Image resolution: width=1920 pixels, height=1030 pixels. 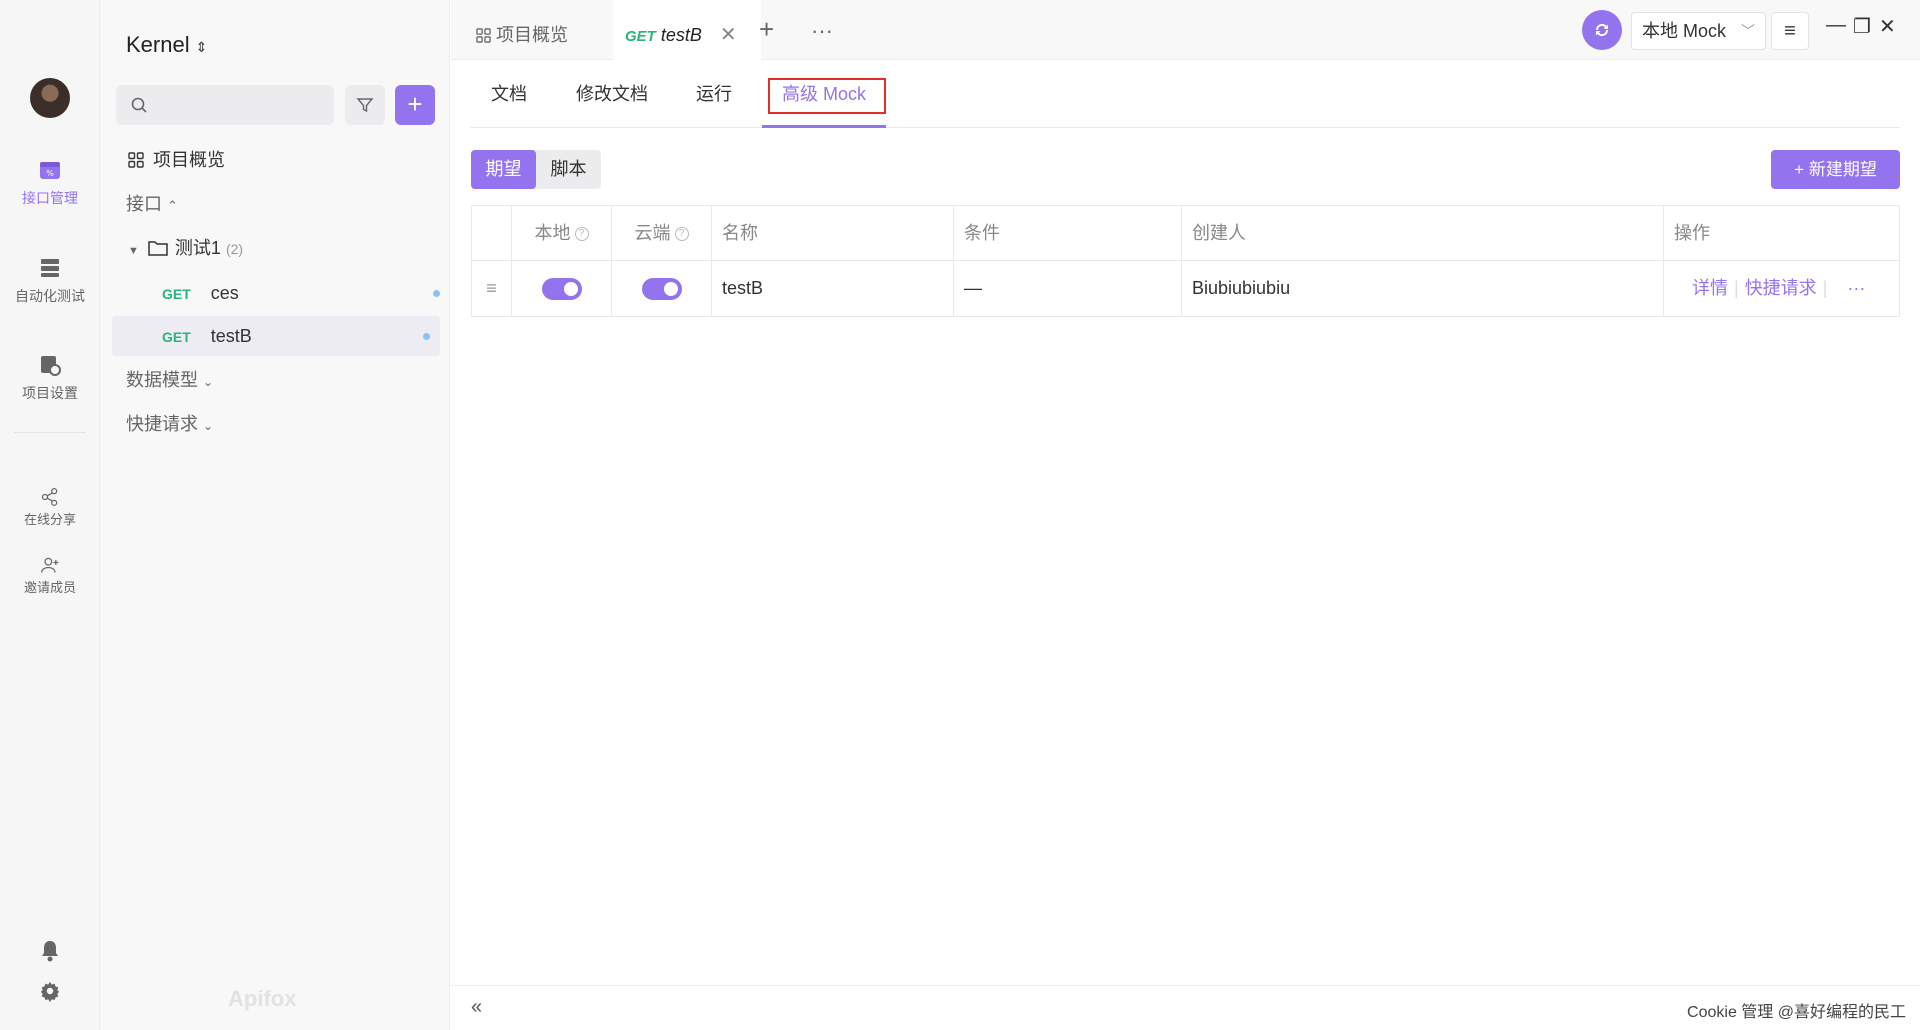 I want to click on bottom-bar: « Cookie 管理 @喜好编程的民工, so click(x=1185, y=1007).